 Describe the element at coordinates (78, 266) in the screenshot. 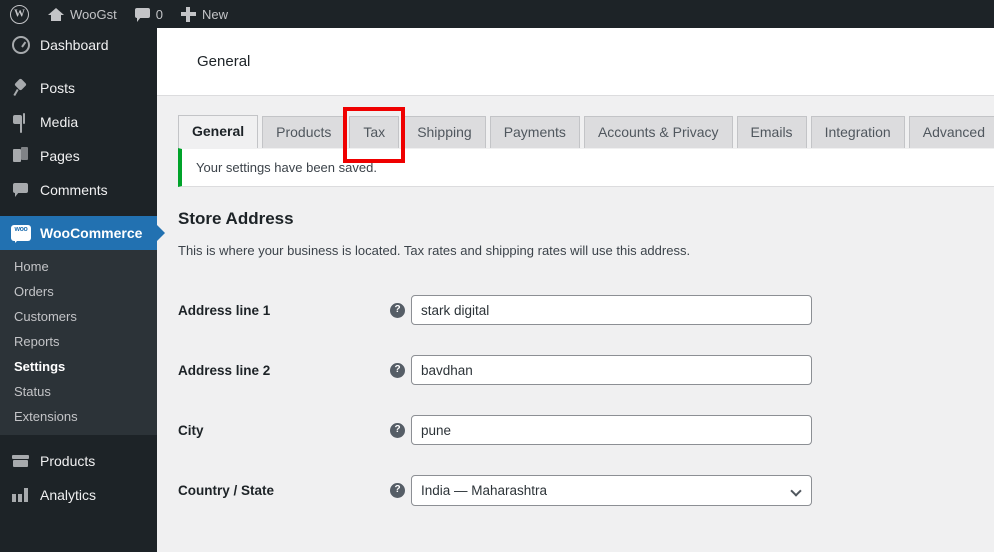

I see `submenu-item-home: Home` at that location.